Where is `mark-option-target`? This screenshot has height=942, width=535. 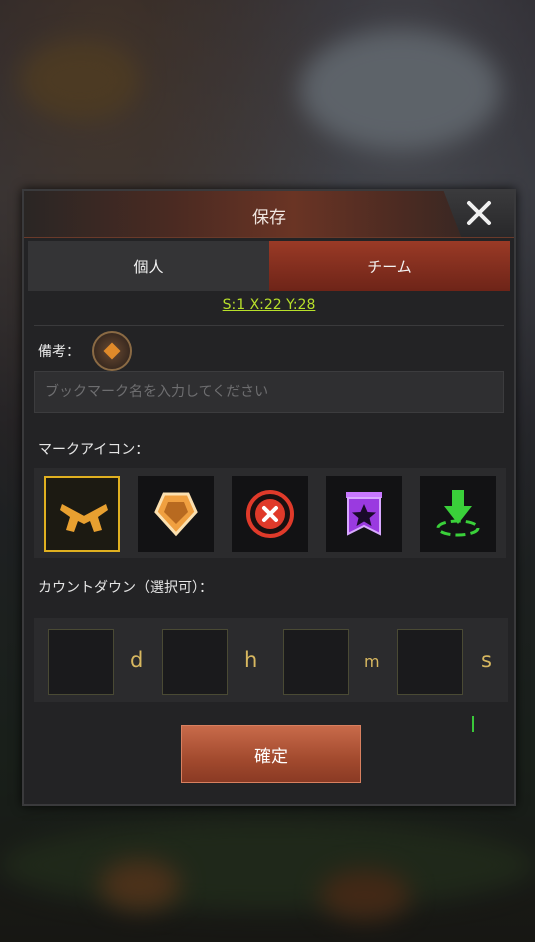 mark-option-target is located at coordinates (458, 514).